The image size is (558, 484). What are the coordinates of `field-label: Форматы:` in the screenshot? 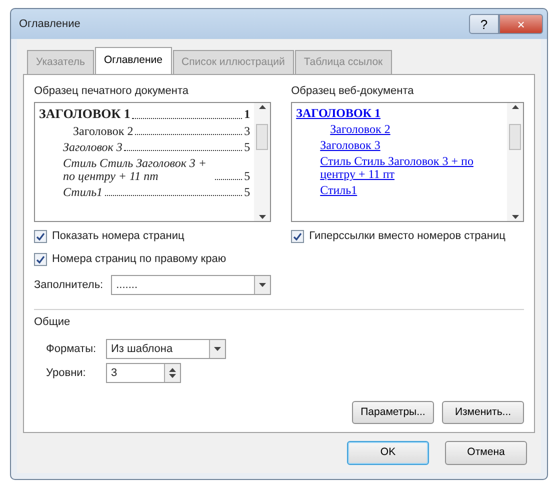 It's located at (72, 349).